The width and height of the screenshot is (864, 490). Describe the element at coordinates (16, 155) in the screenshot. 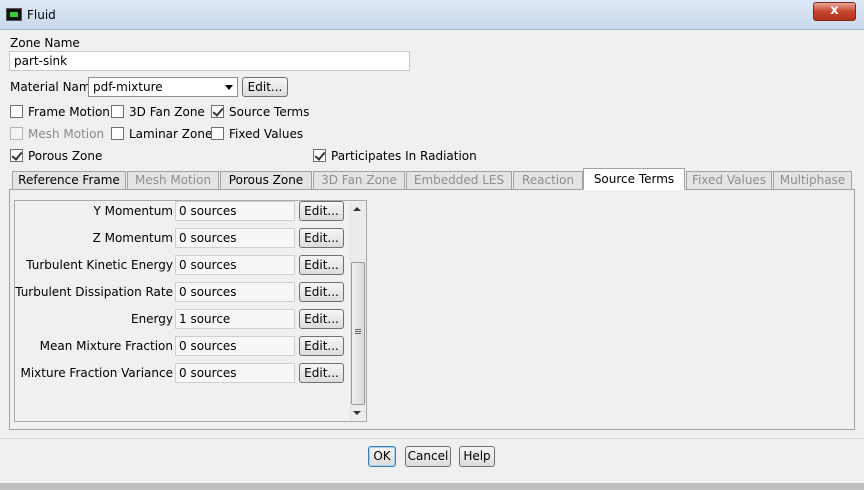

I see `porous-zone-checkbox` at that location.